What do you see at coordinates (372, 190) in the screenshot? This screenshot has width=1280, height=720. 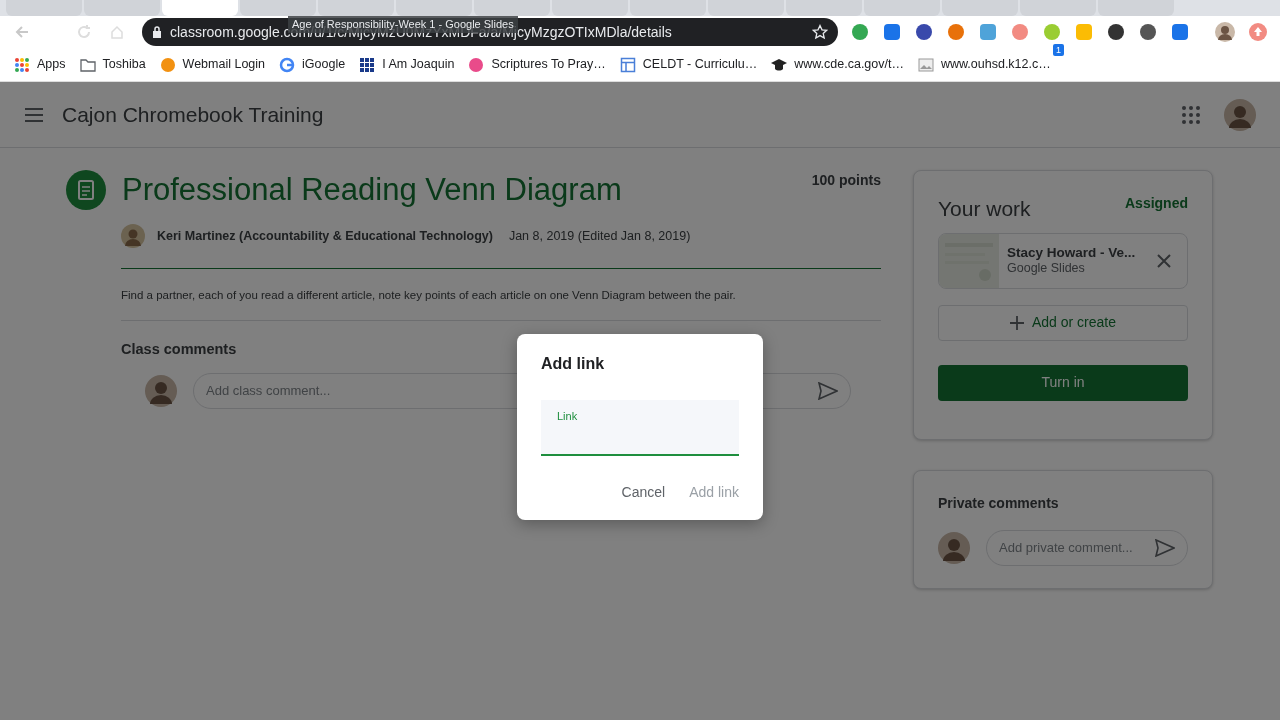 I see `assignment-title: Professional Reading Venn Diagram` at bounding box center [372, 190].